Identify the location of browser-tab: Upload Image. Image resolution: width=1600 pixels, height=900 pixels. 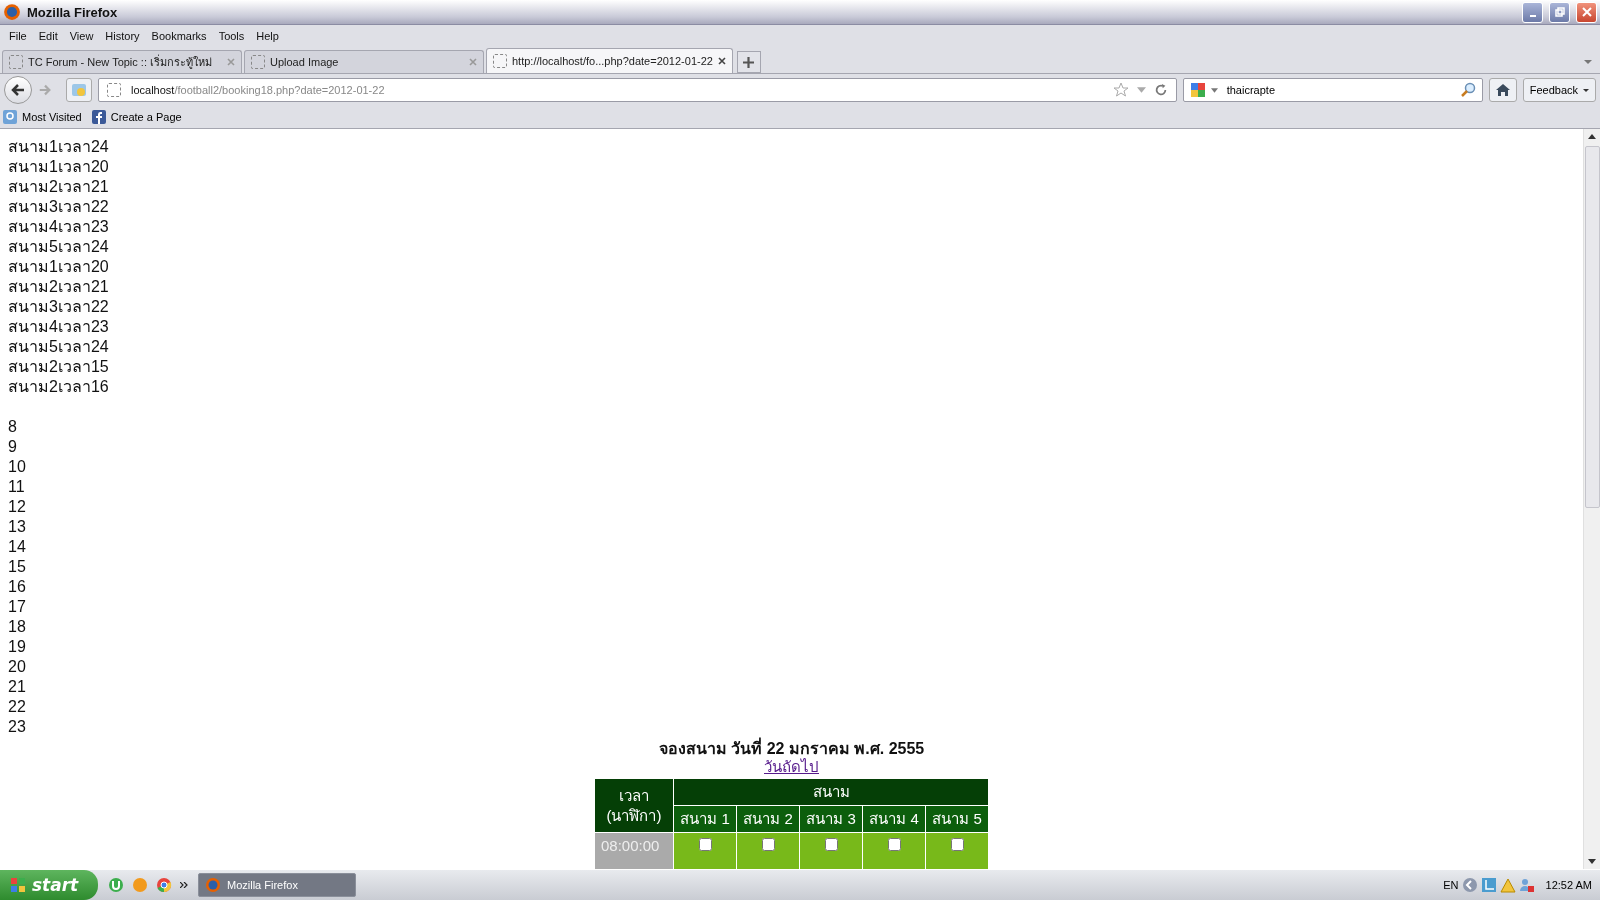
(364, 61).